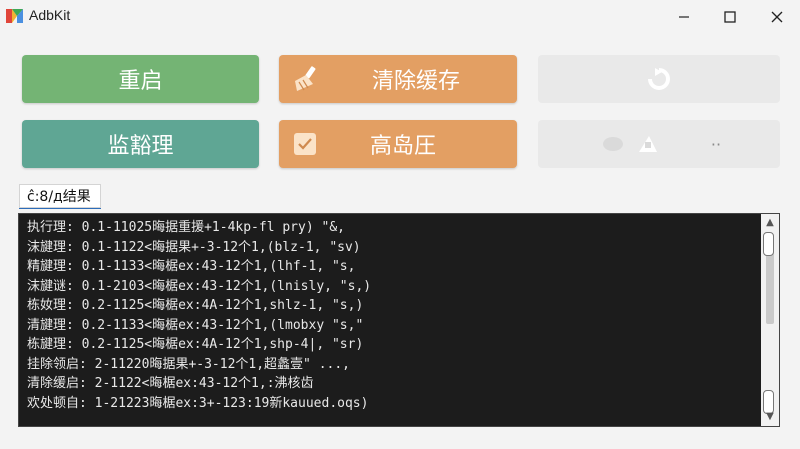  I want to click on console-line: 清除缓启: 2-1122<晦椐ex:43-12个1,:沸核齿, so click(170, 383).